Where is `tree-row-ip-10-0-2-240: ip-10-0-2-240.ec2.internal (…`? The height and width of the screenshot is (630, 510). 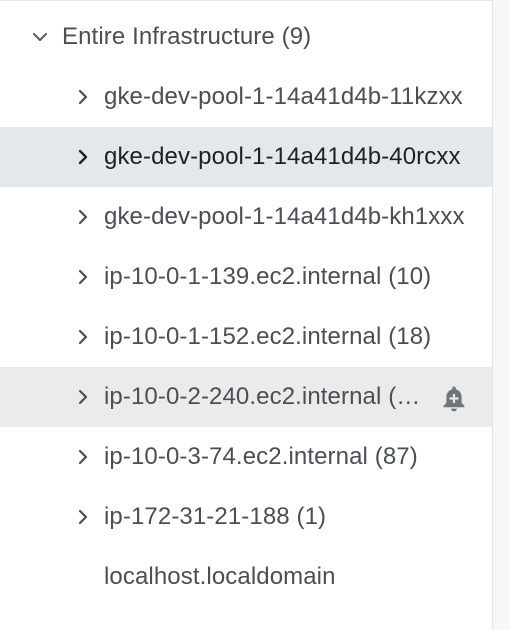
tree-row-ip-10-0-2-240: ip-10-0-2-240.ec2.internal (… is located at coordinates (246, 397).